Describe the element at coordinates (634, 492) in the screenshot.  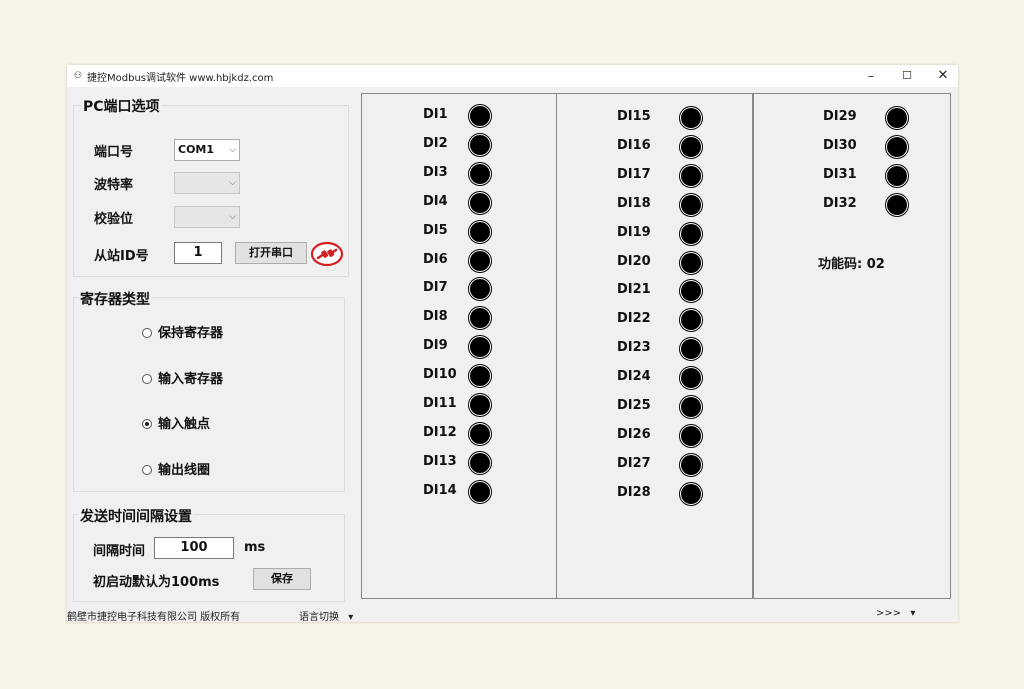
I see `di-label: DI28` at that location.